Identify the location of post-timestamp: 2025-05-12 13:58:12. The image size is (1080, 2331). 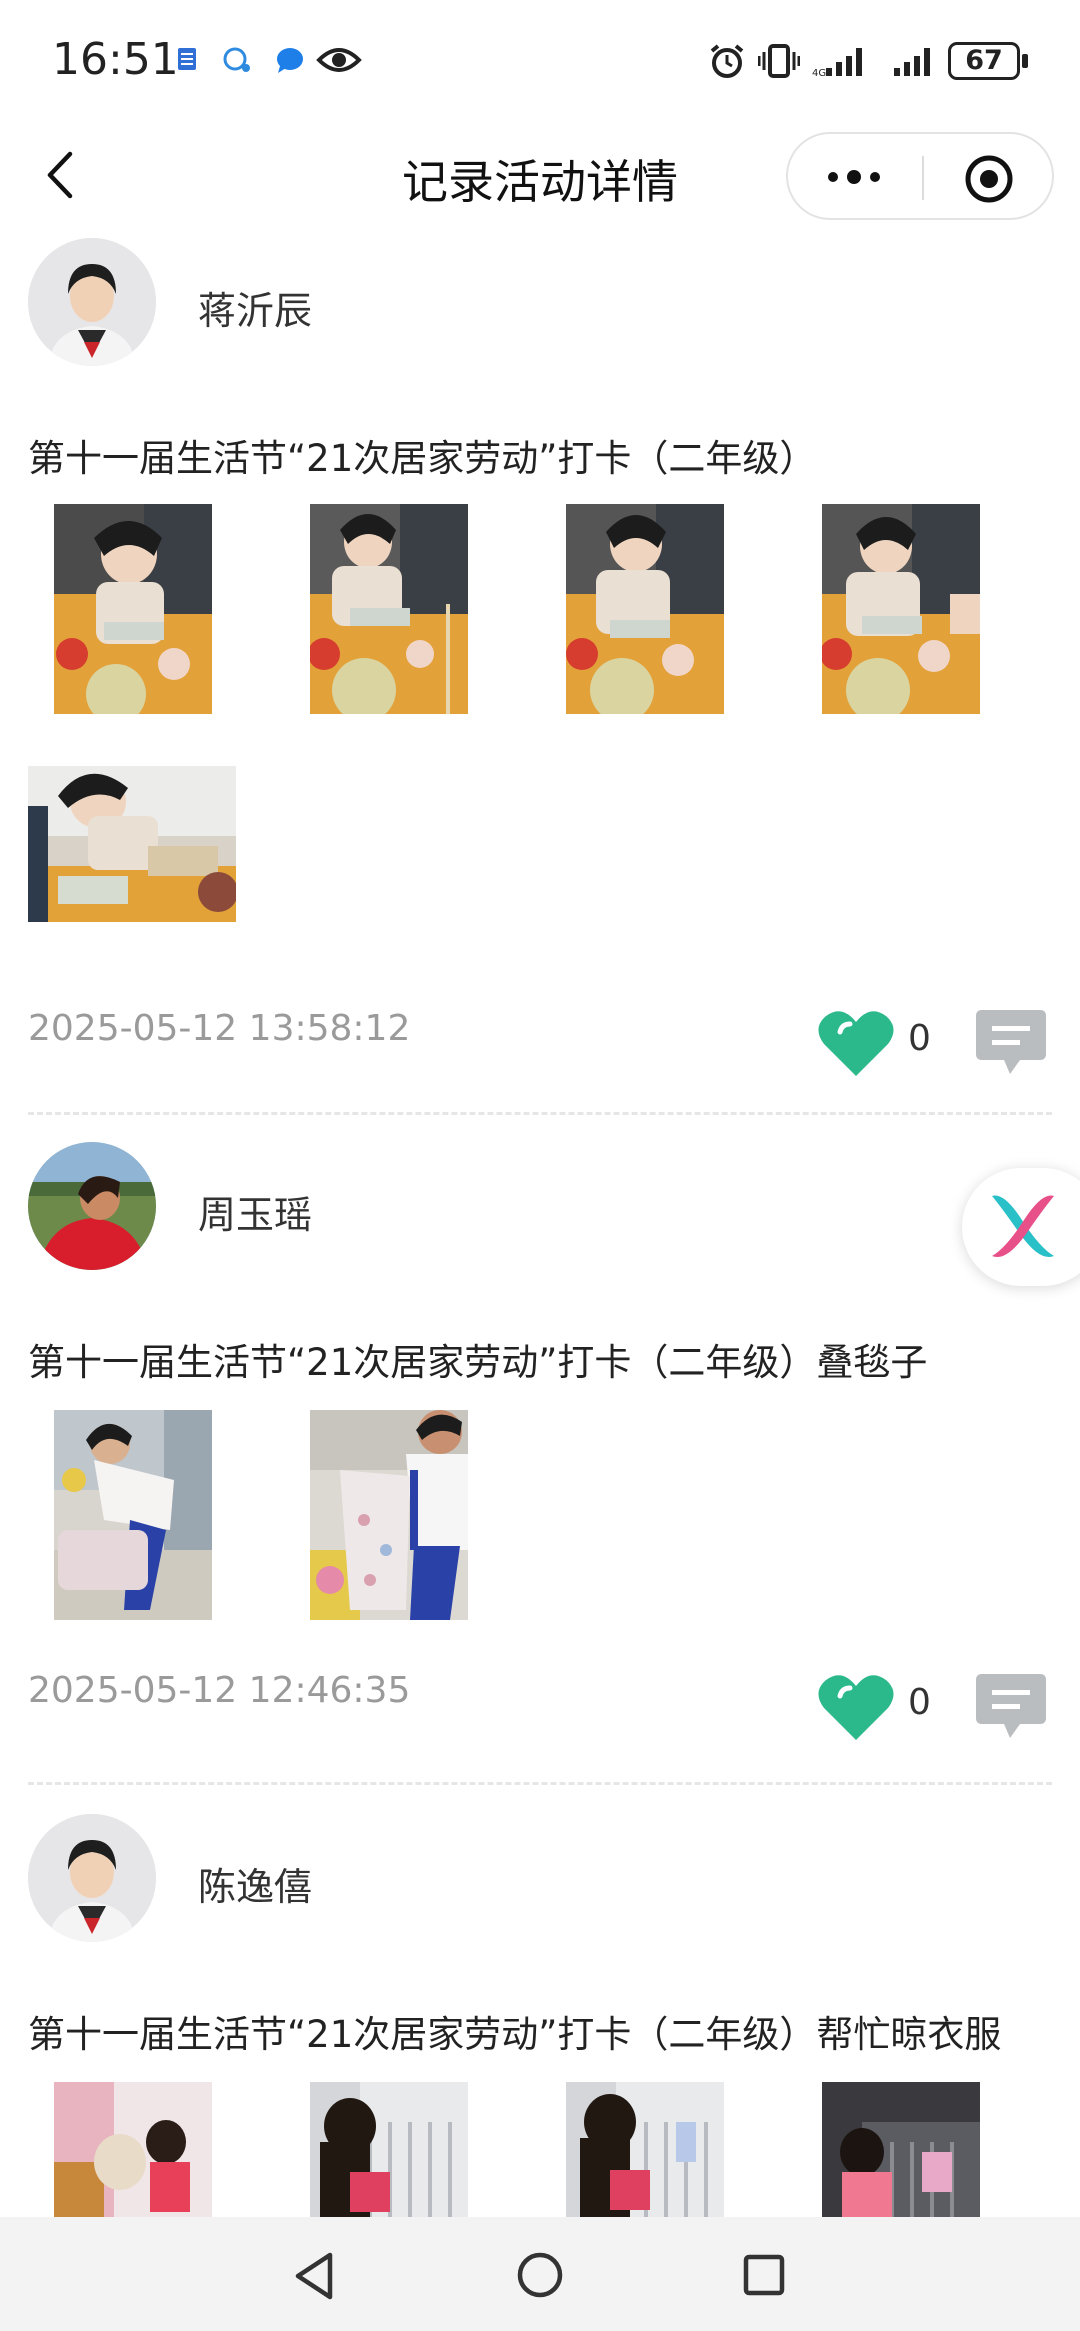
(219, 1028).